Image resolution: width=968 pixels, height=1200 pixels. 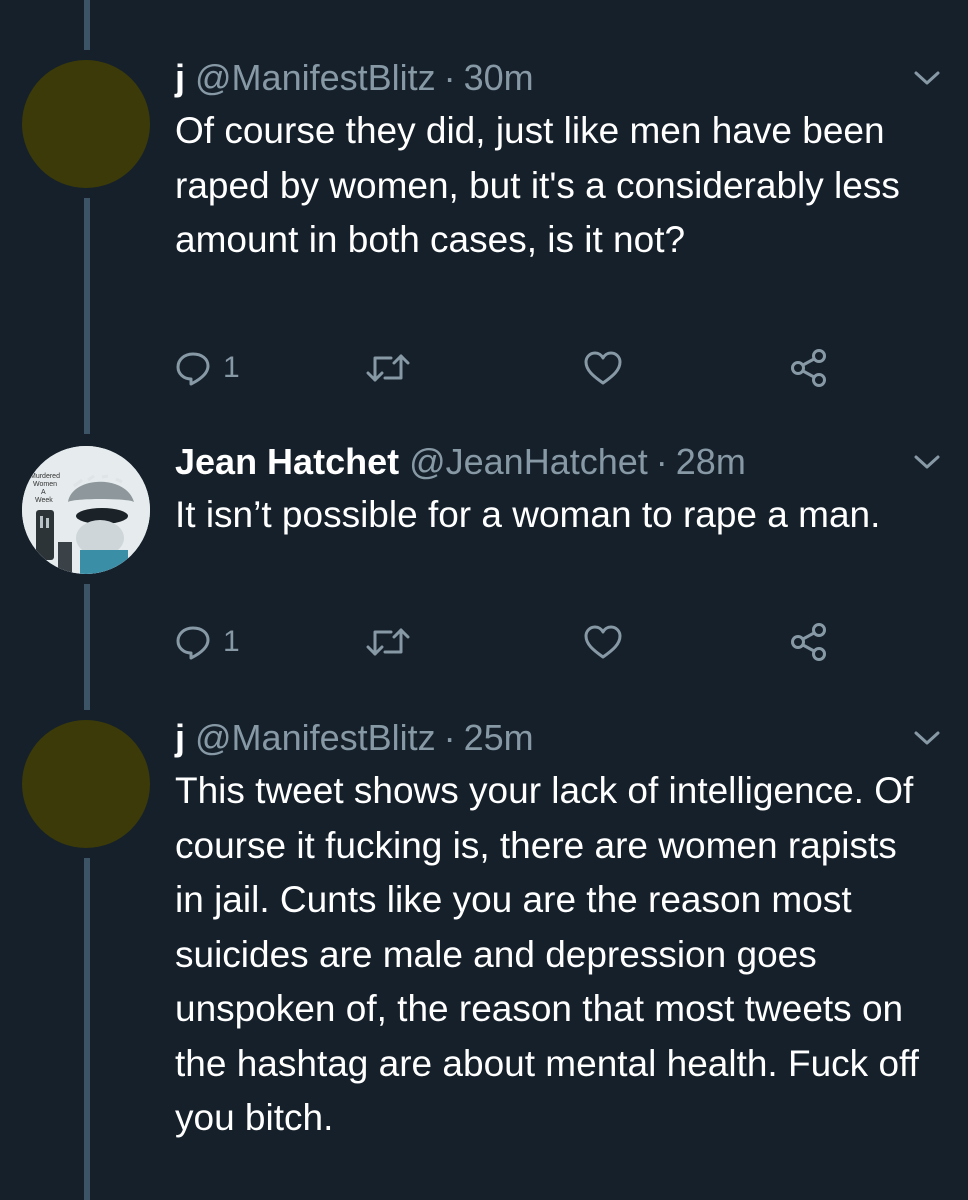 I want to click on avatar-caption-3: Women, so click(x=45, y=484).